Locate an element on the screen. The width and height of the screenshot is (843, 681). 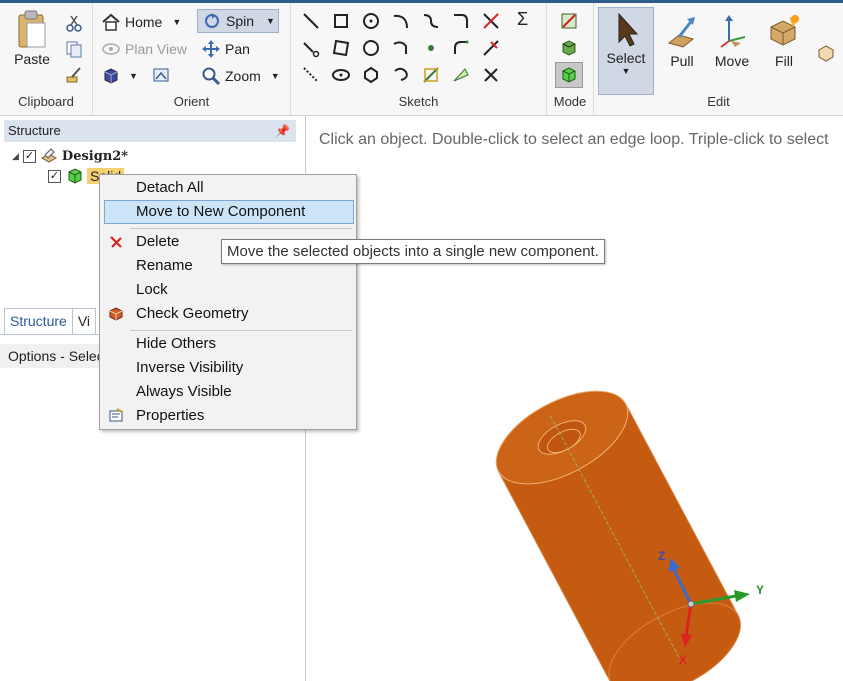
tab-structure: Structure is located at coordinates (38, 321).